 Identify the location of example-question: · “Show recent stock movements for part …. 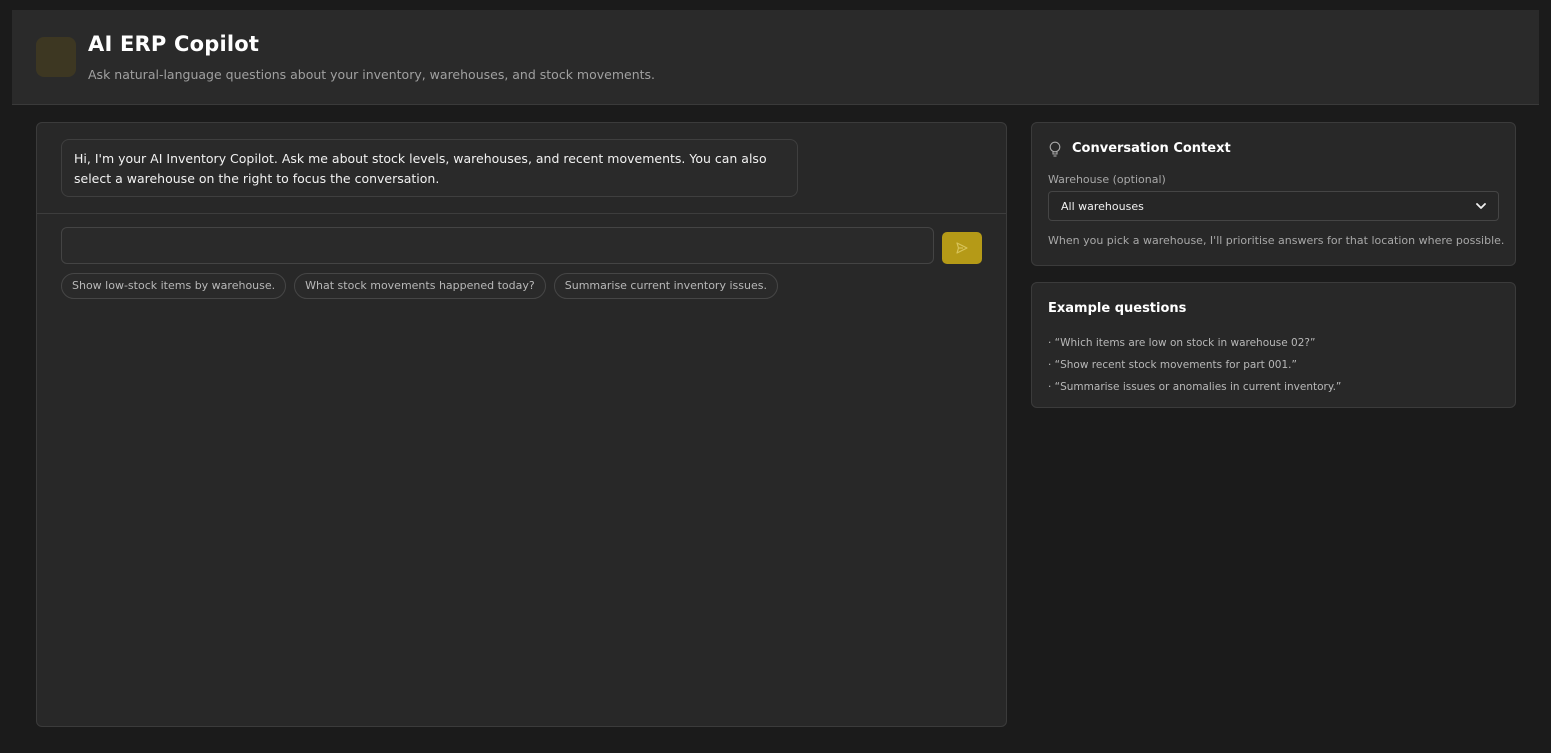
(1172, 365).